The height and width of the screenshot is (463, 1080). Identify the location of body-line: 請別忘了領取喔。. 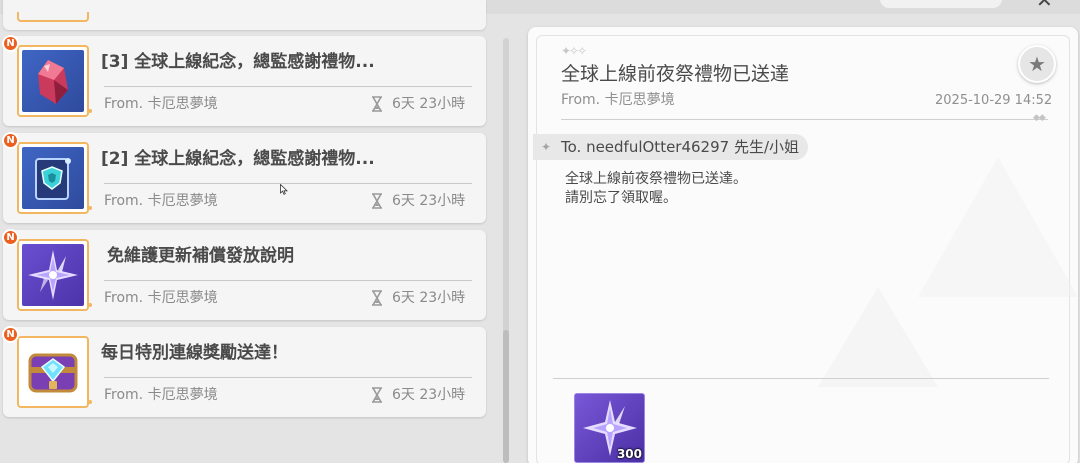
(621, 198).